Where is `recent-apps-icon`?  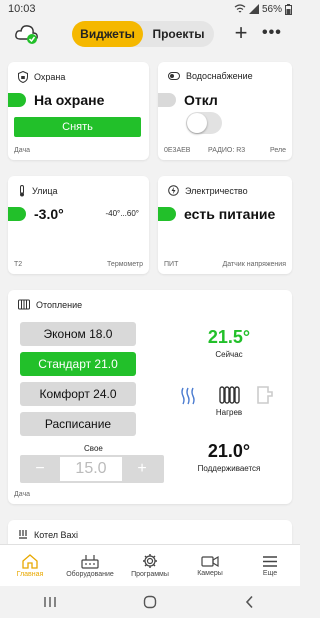
recent-apps-icon is located at coordinates (50, 602).